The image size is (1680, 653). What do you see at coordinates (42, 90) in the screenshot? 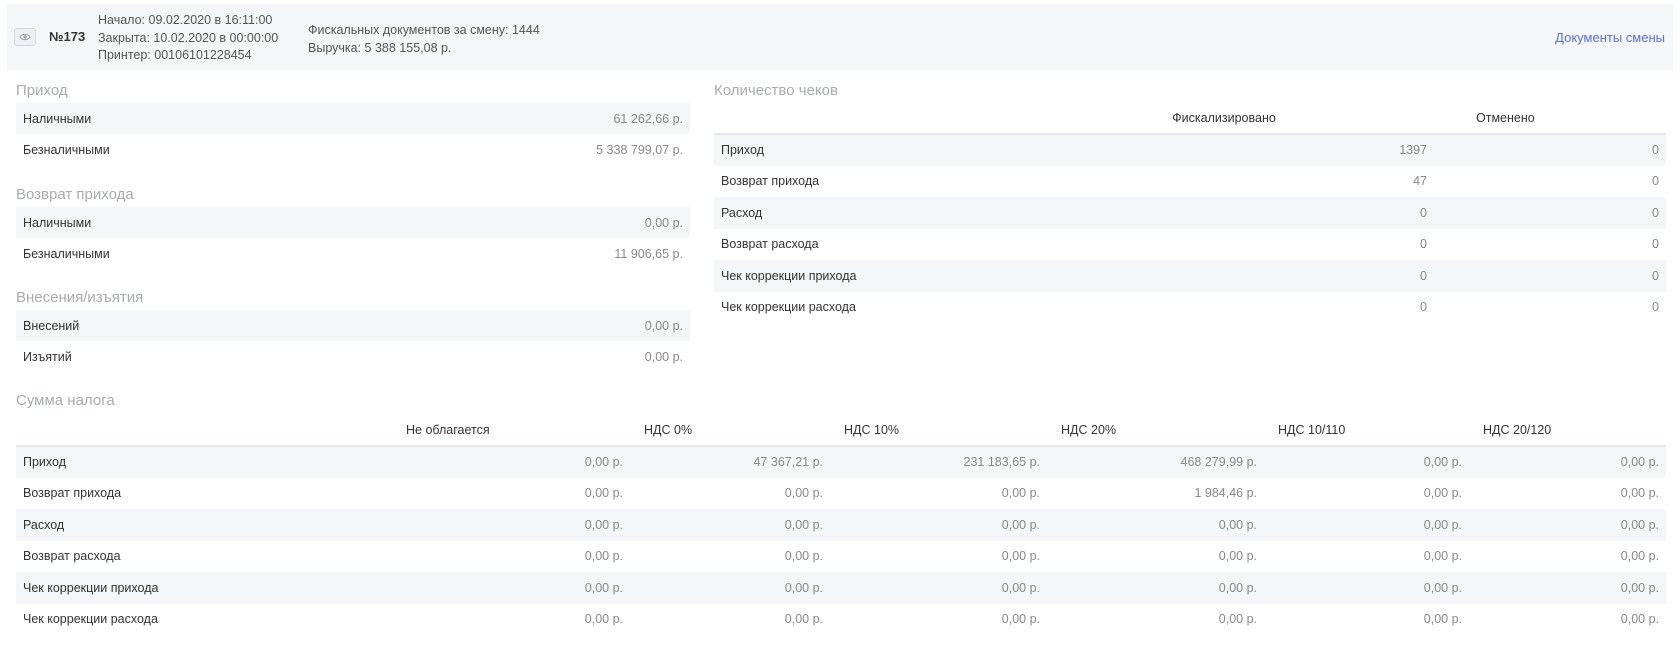
I see `income-title: Приход` at bounding box center [42, 90].